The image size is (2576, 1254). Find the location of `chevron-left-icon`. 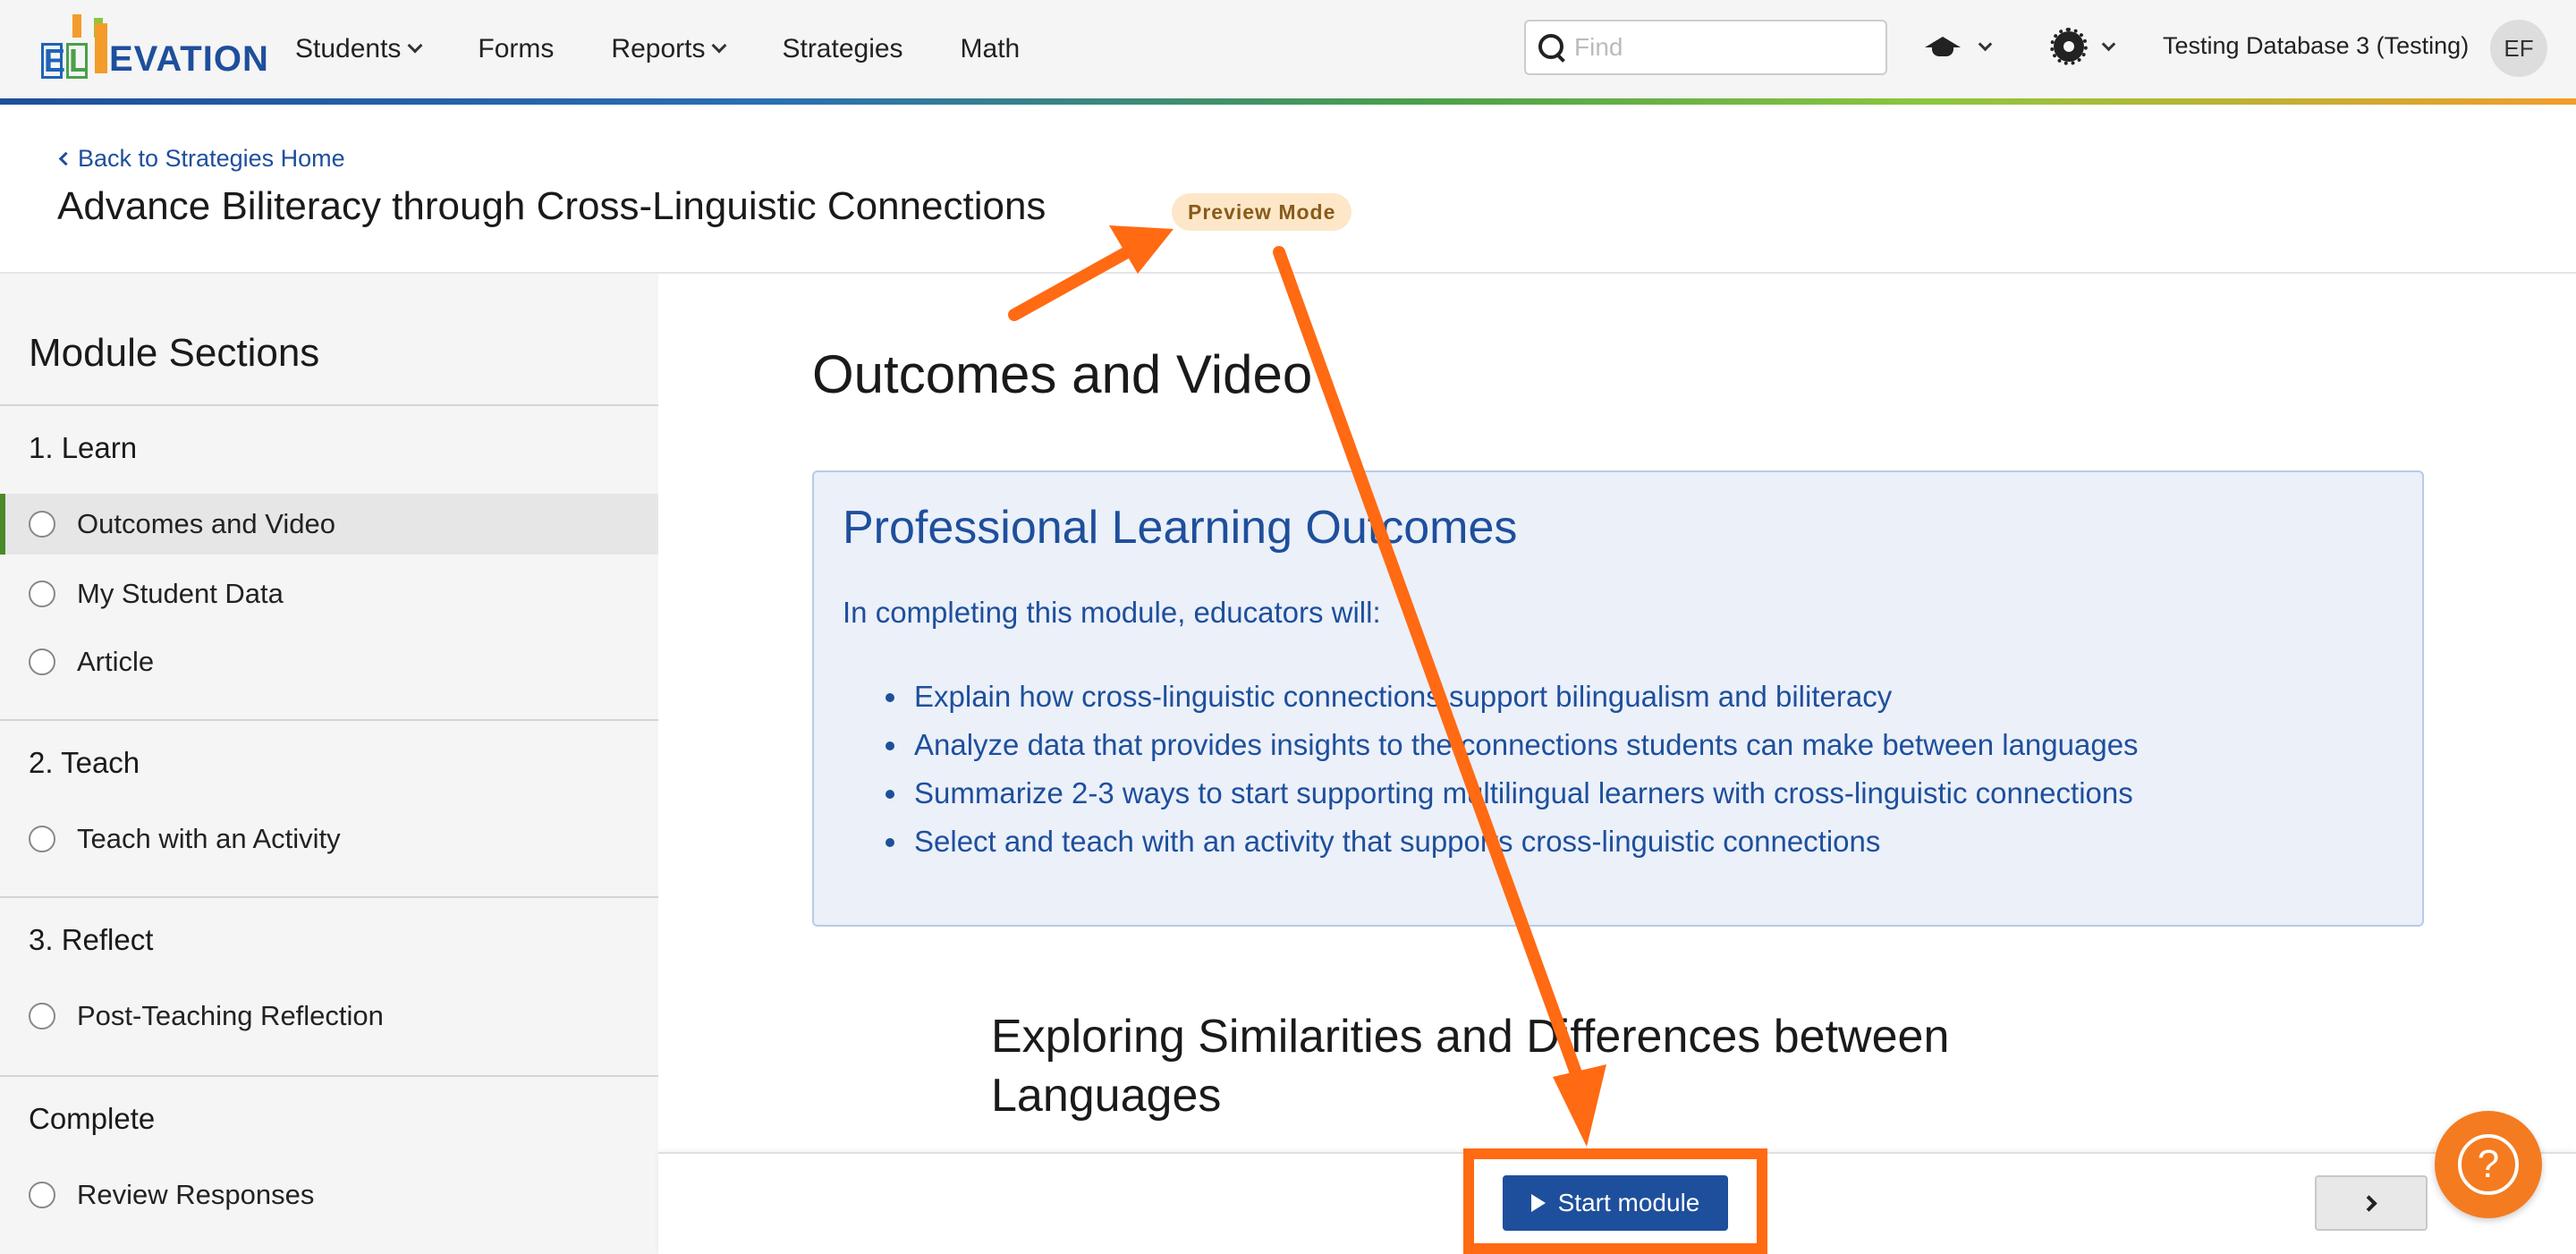

chevron-left-icon is located at coordinates (65, 158).